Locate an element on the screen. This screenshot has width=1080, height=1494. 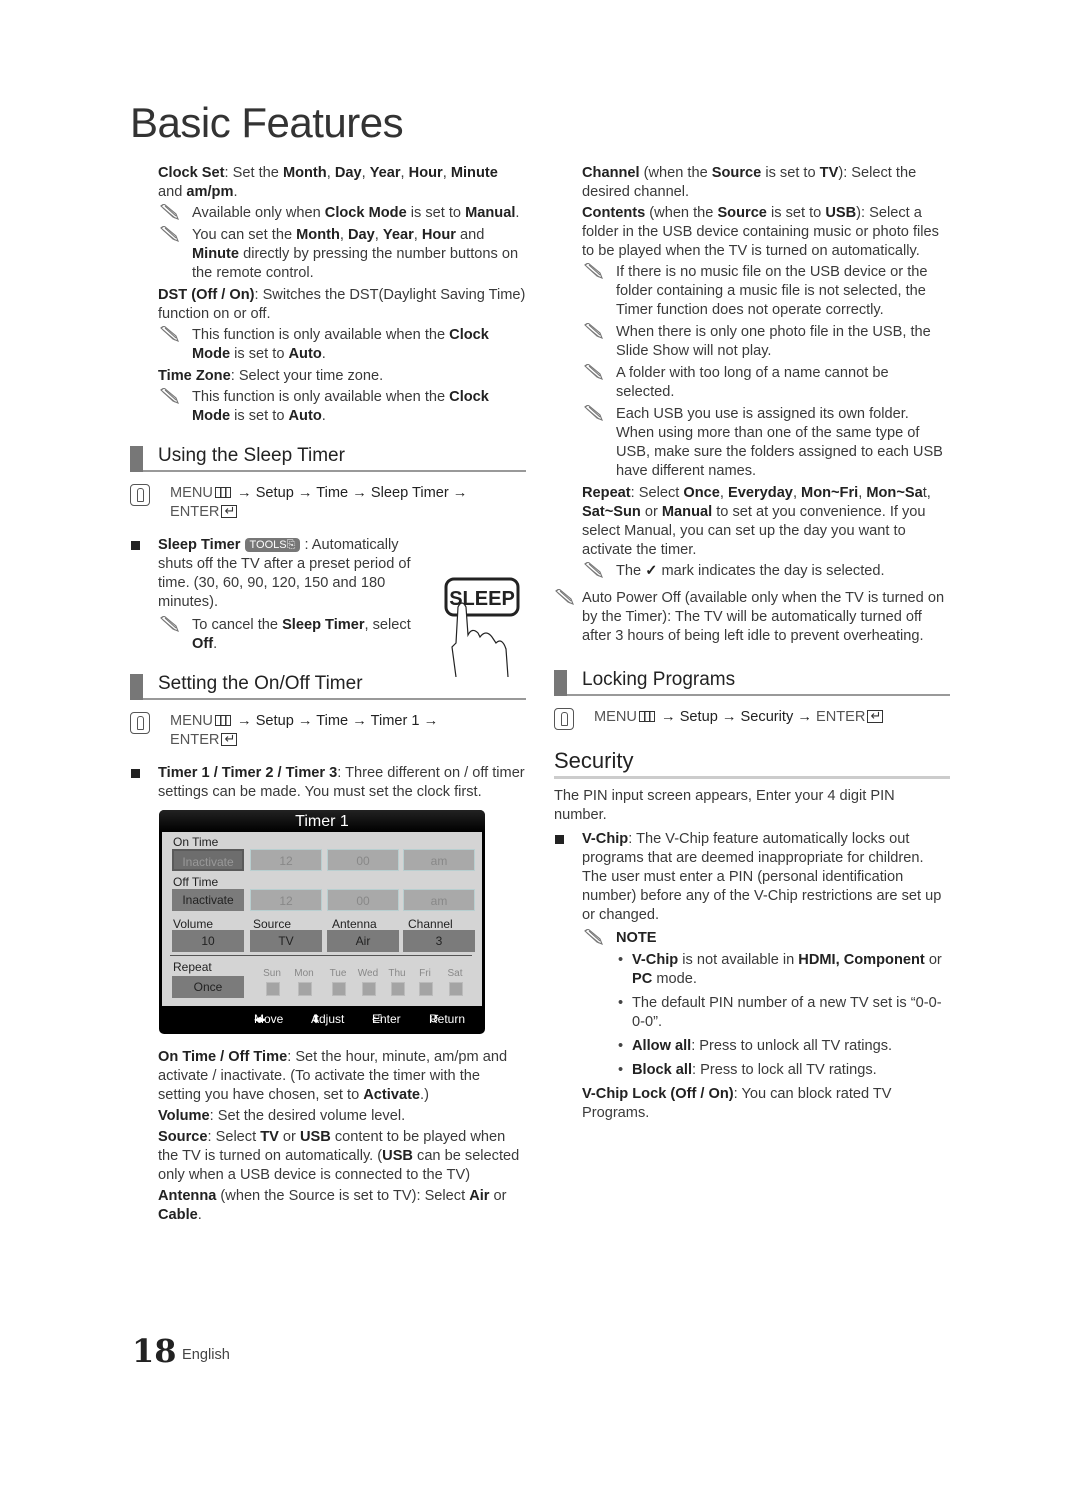
section-heading-sleep-timer: Using the Sleep Timer is located at coordinates (328, 456).